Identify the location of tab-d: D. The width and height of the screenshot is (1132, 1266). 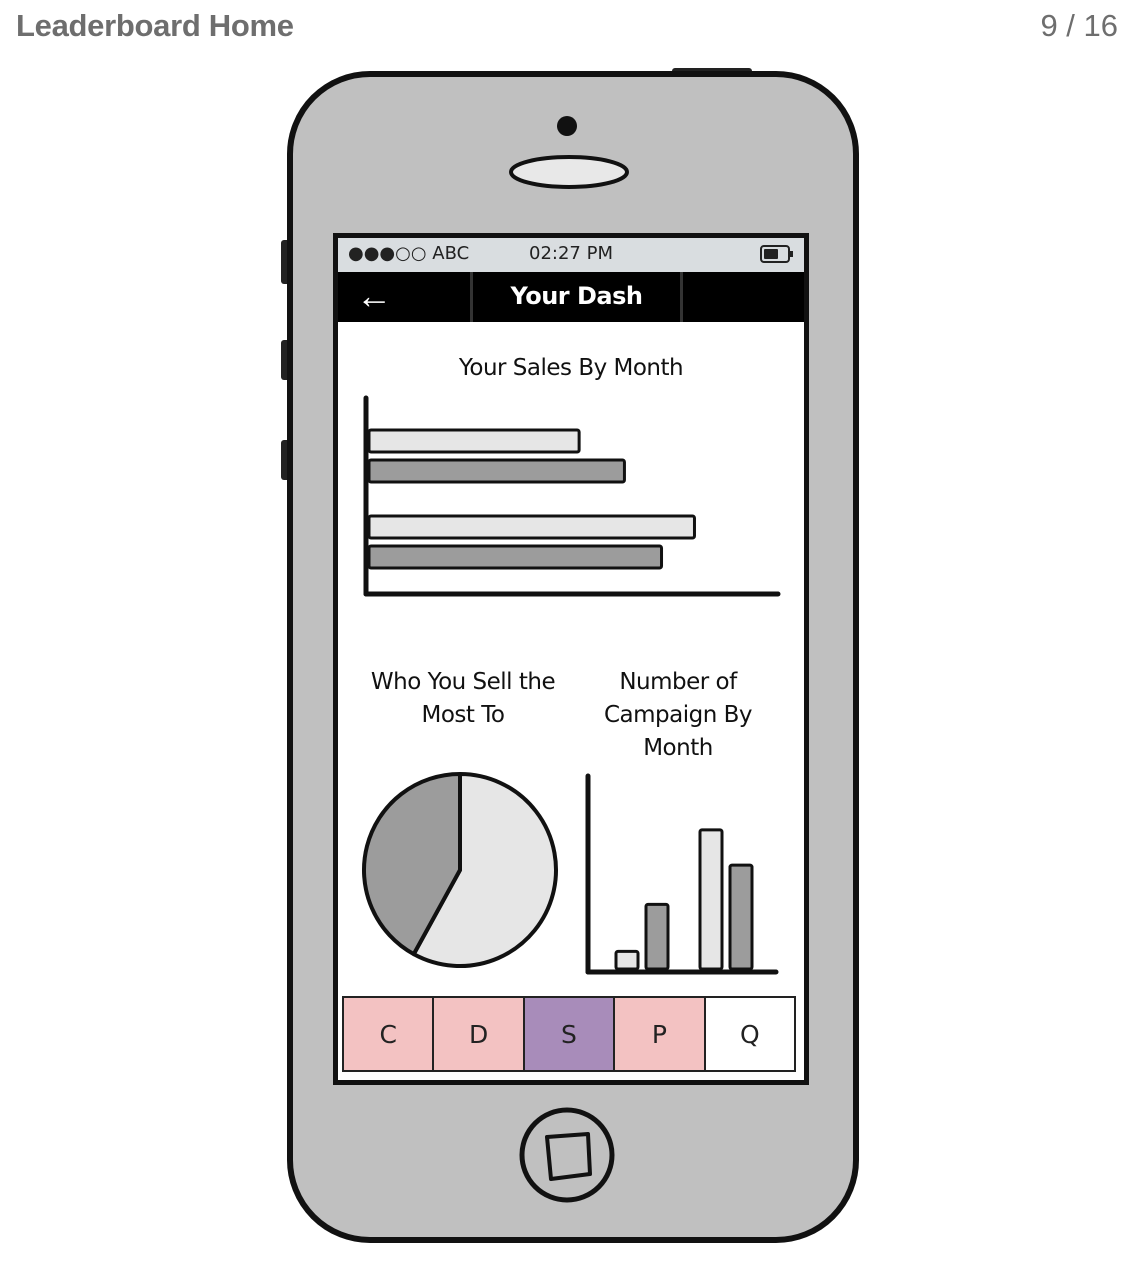
(478, 1034).